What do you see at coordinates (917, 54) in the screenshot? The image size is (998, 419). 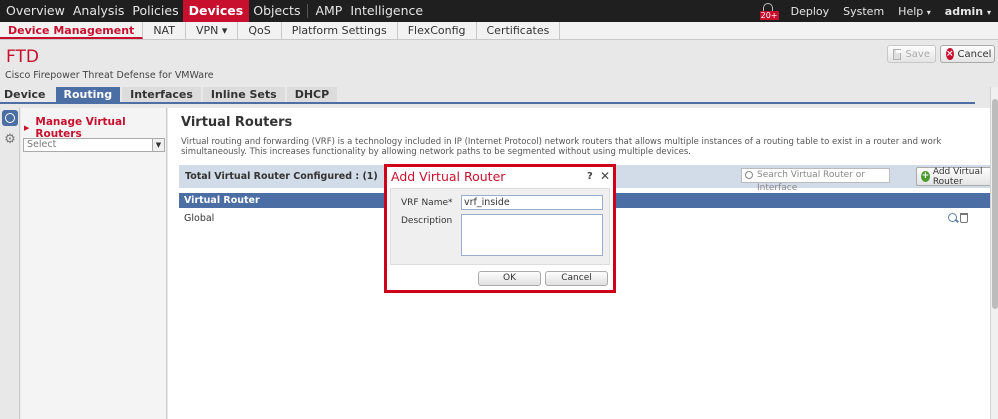 I see `save-label: Save` at bounding box center [917, 54].